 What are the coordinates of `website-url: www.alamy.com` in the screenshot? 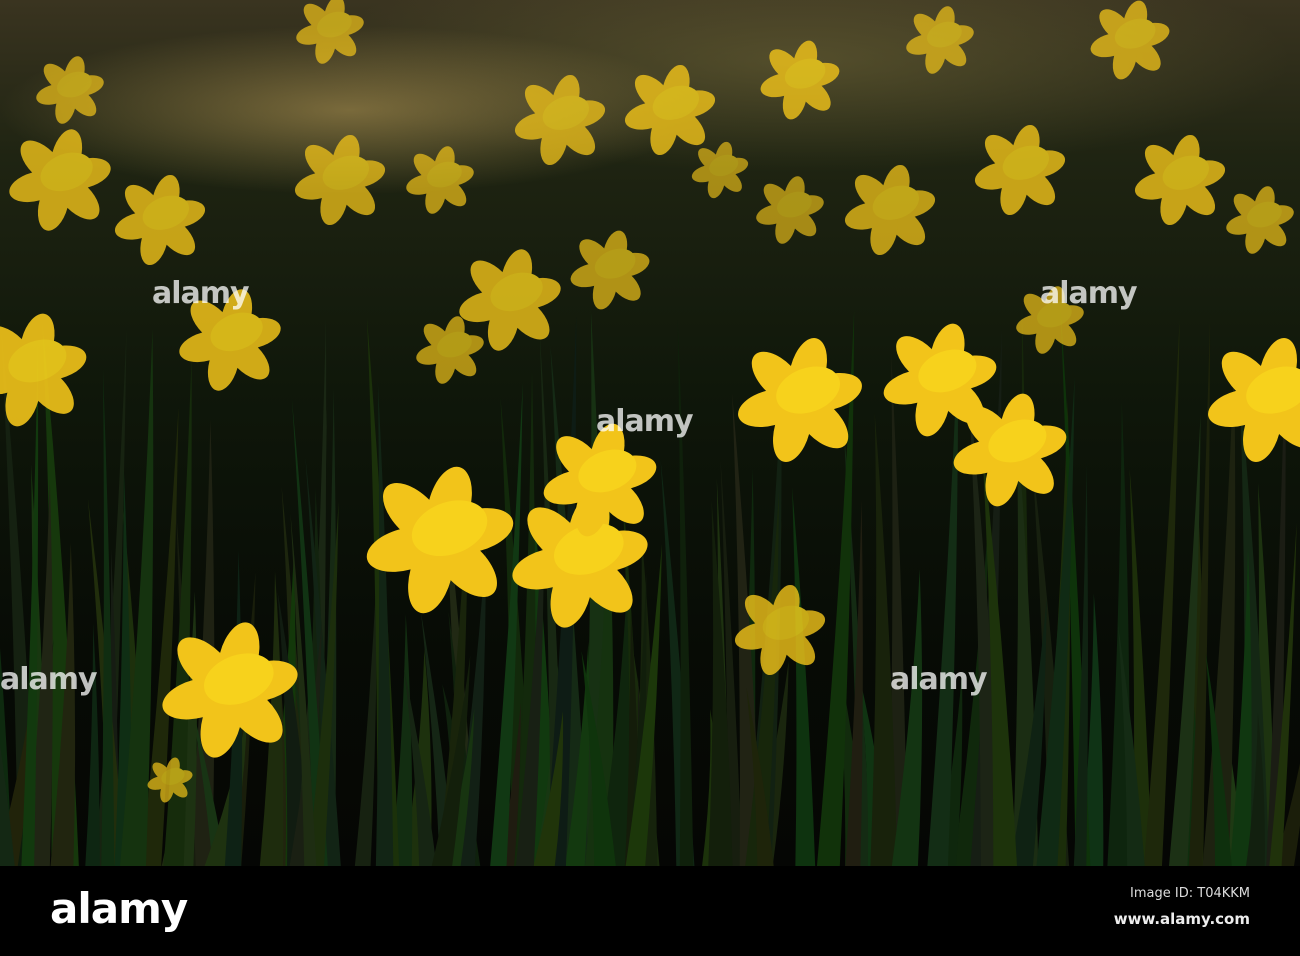 It's located at (1181, 919).